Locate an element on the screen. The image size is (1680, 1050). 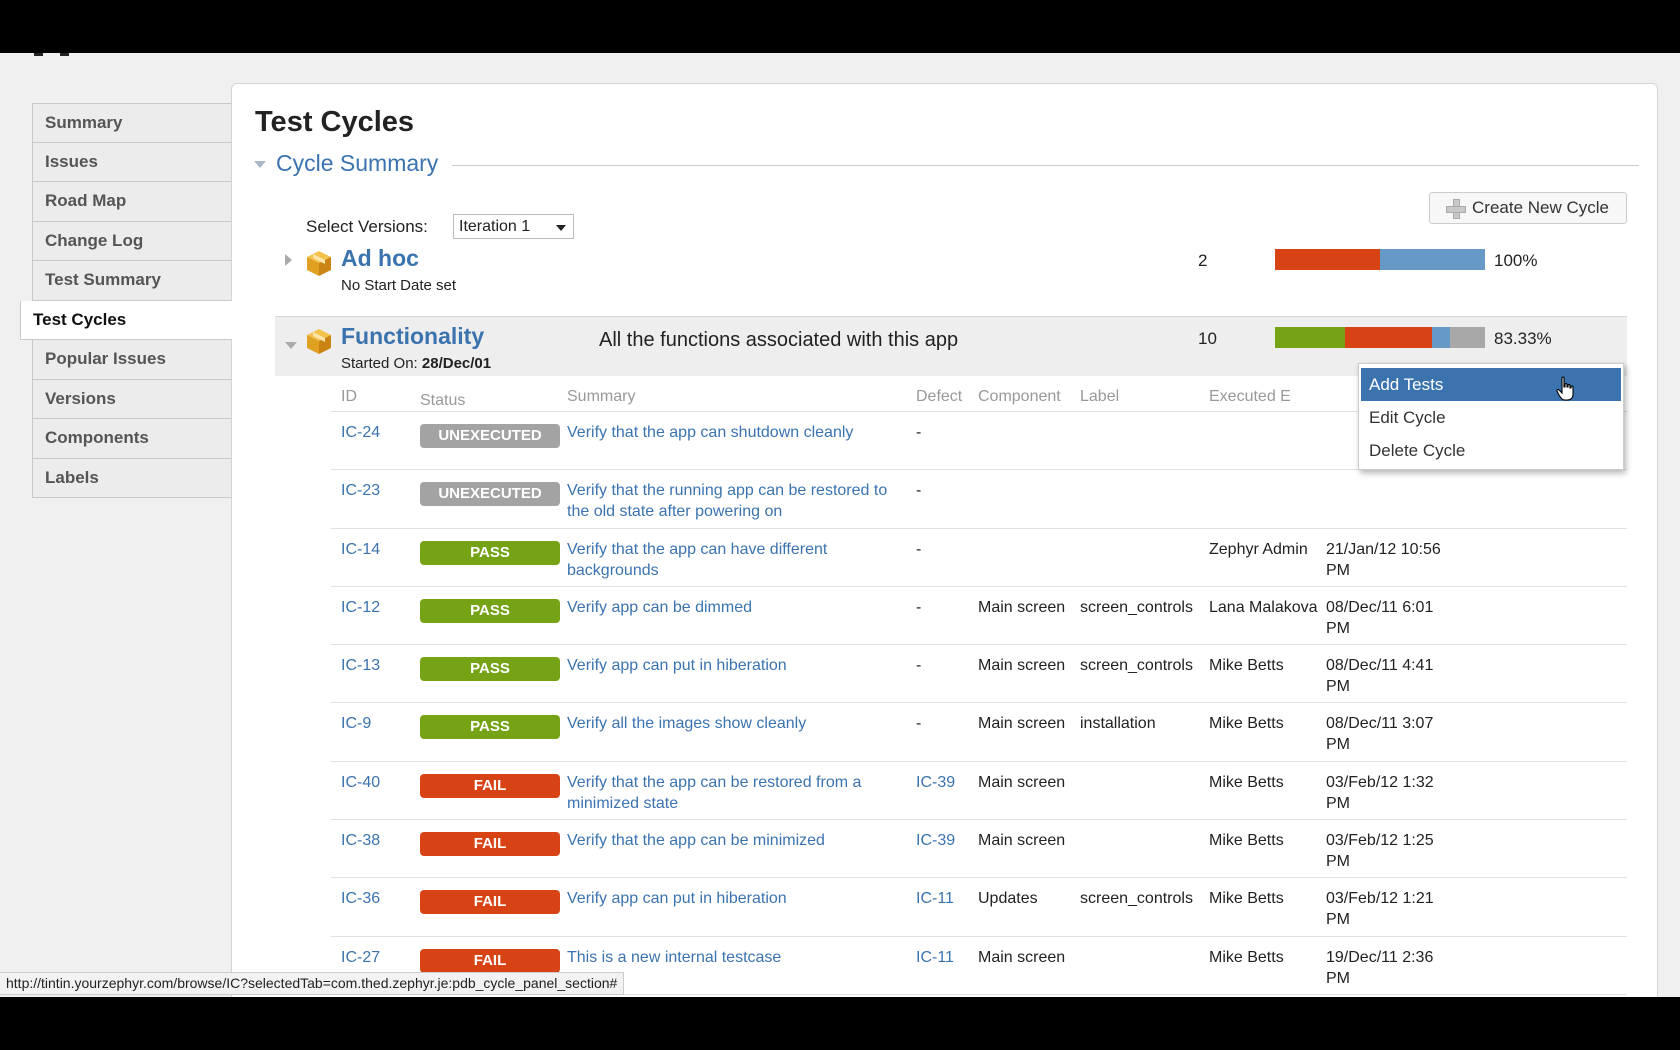
col-header-status: Status is located at coordinates (442, 401).